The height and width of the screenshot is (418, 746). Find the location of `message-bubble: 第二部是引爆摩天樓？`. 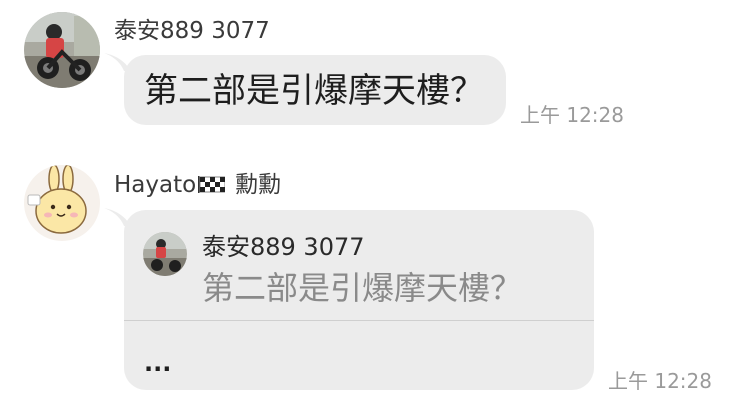

message-bubble: 第二部是引爆摩天樓？ is located at coordinates (315, 90).